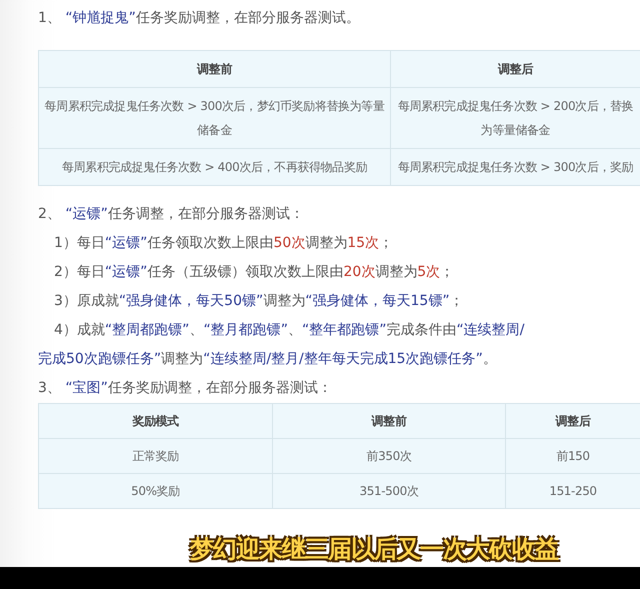  What do you see at coordinates (573, 456) in the screenshot?
I see `table-cell: 前150` at bounding box center [573, 456].